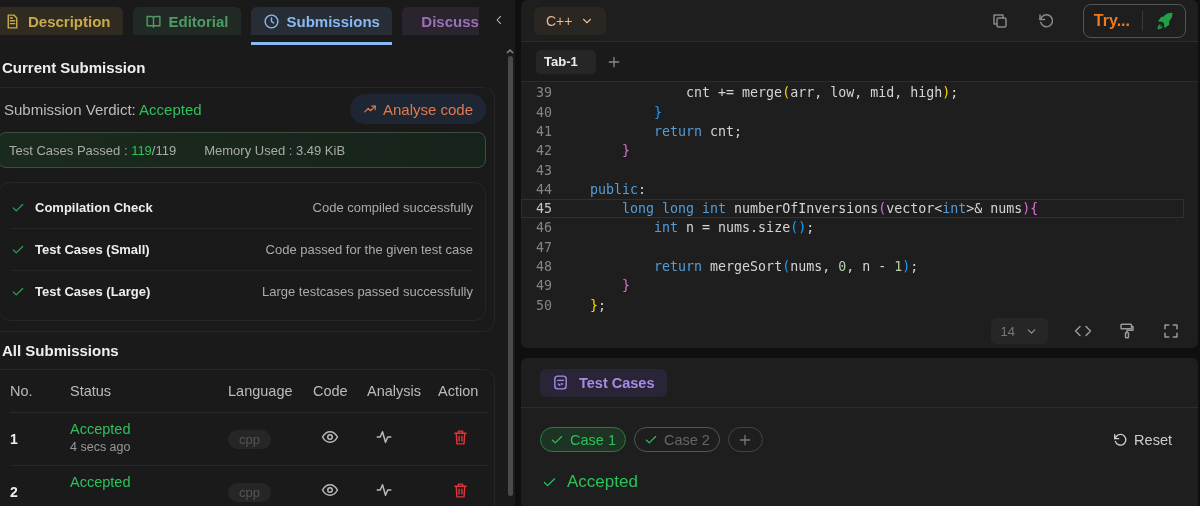  Describe the element at coordinates (14, 439) in the screenshot. I see `row-number: 1` at that location.